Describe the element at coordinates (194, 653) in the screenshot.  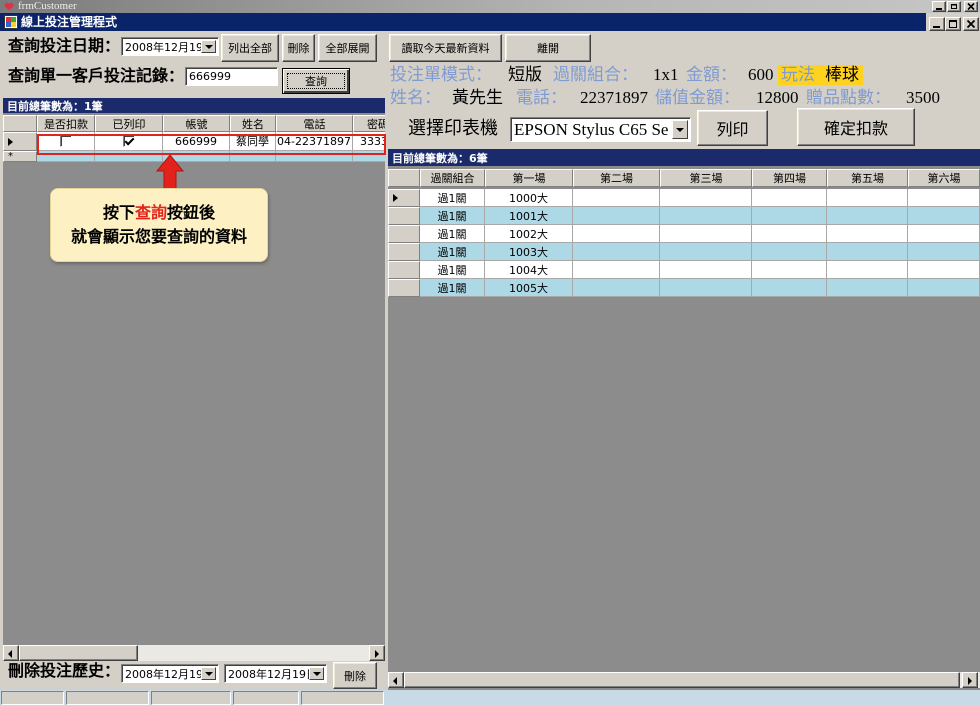
I see `left-grid-horizontal-scrollbar` at that location.